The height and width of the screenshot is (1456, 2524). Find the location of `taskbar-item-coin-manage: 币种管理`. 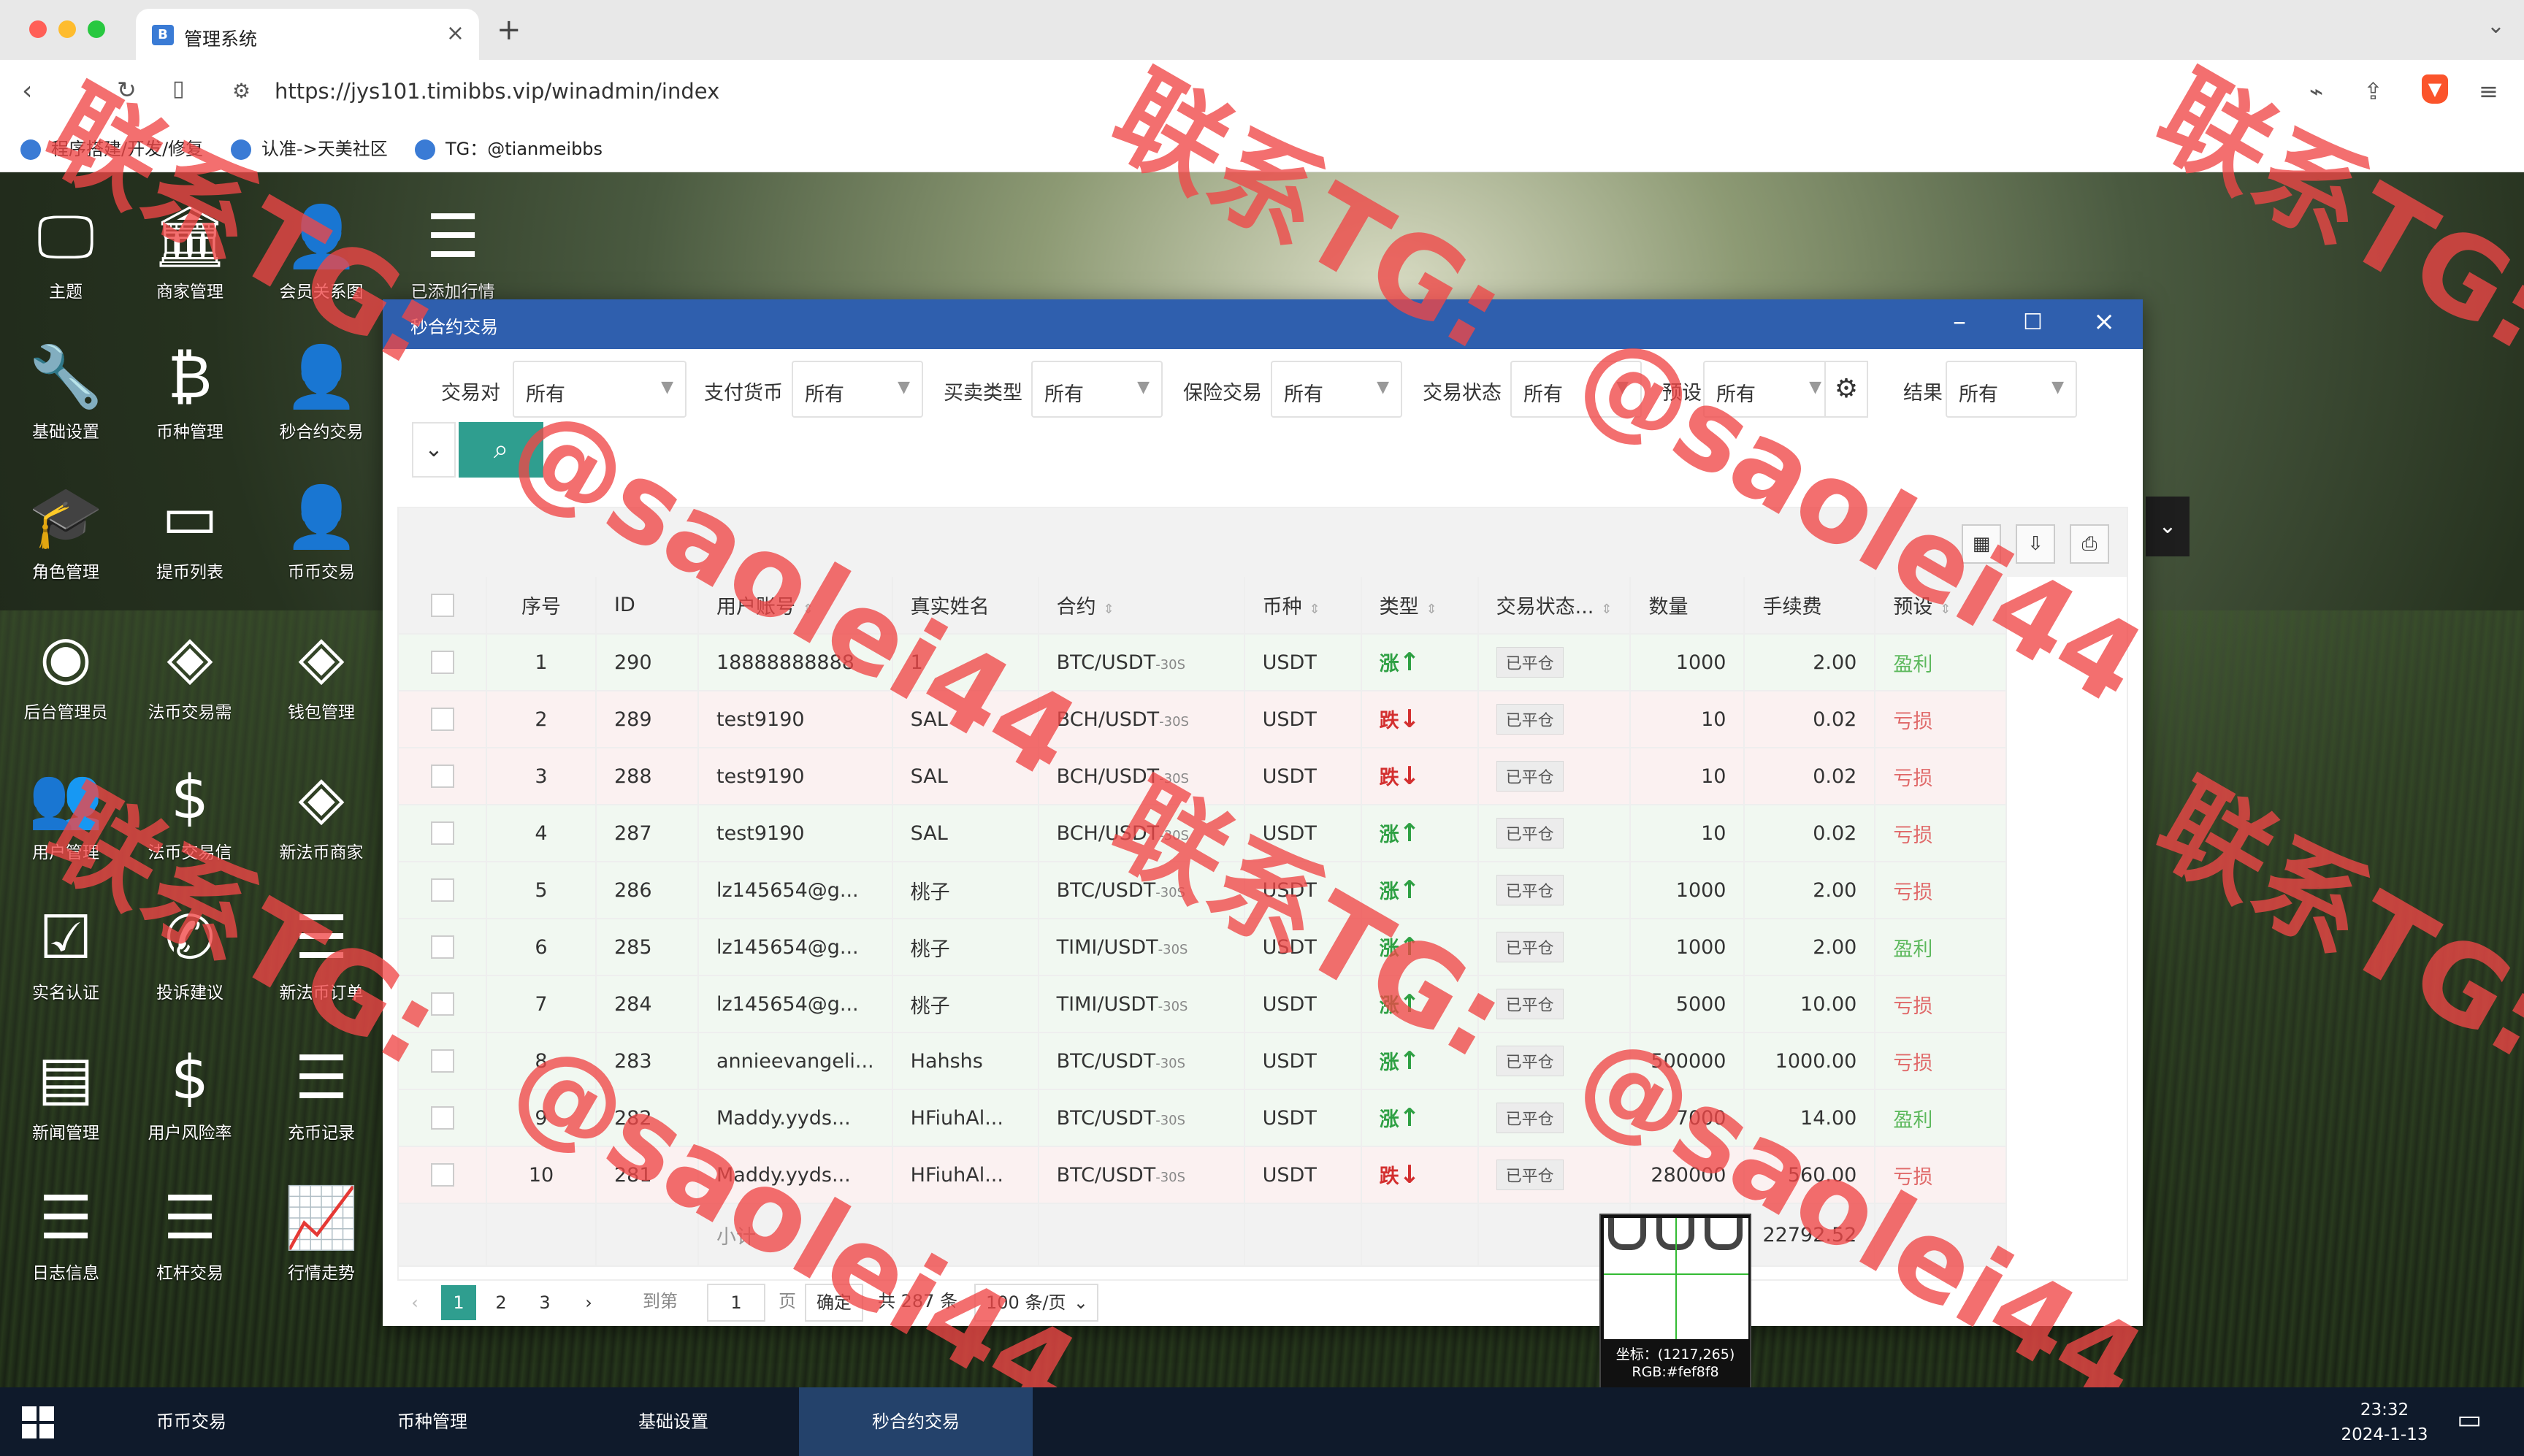

taskbar-item-coin-manage: 币种管理 is located at coordinates (432, 1421).